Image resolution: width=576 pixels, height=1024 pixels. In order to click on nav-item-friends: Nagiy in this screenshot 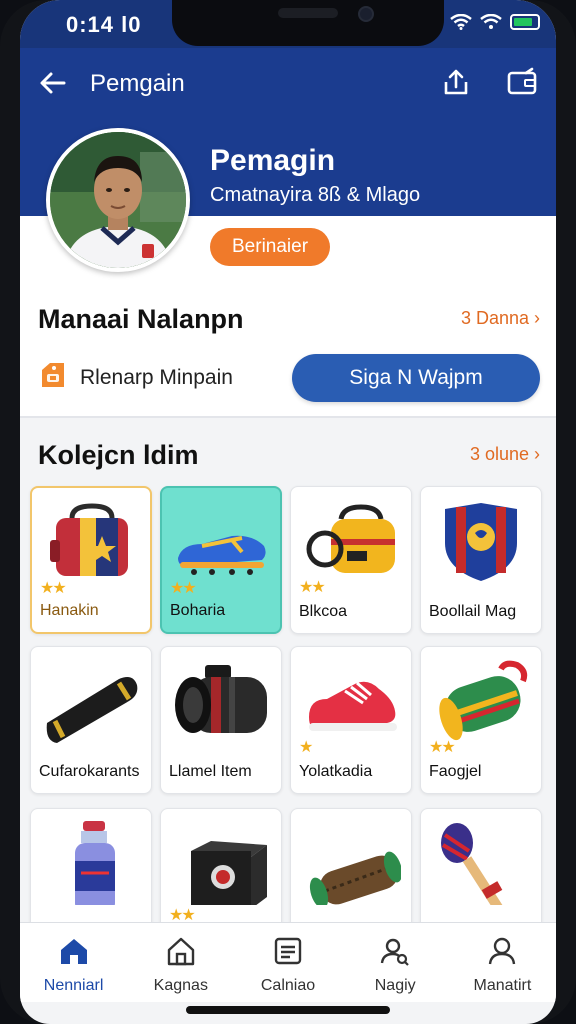, I will do `click(395, 962)`.